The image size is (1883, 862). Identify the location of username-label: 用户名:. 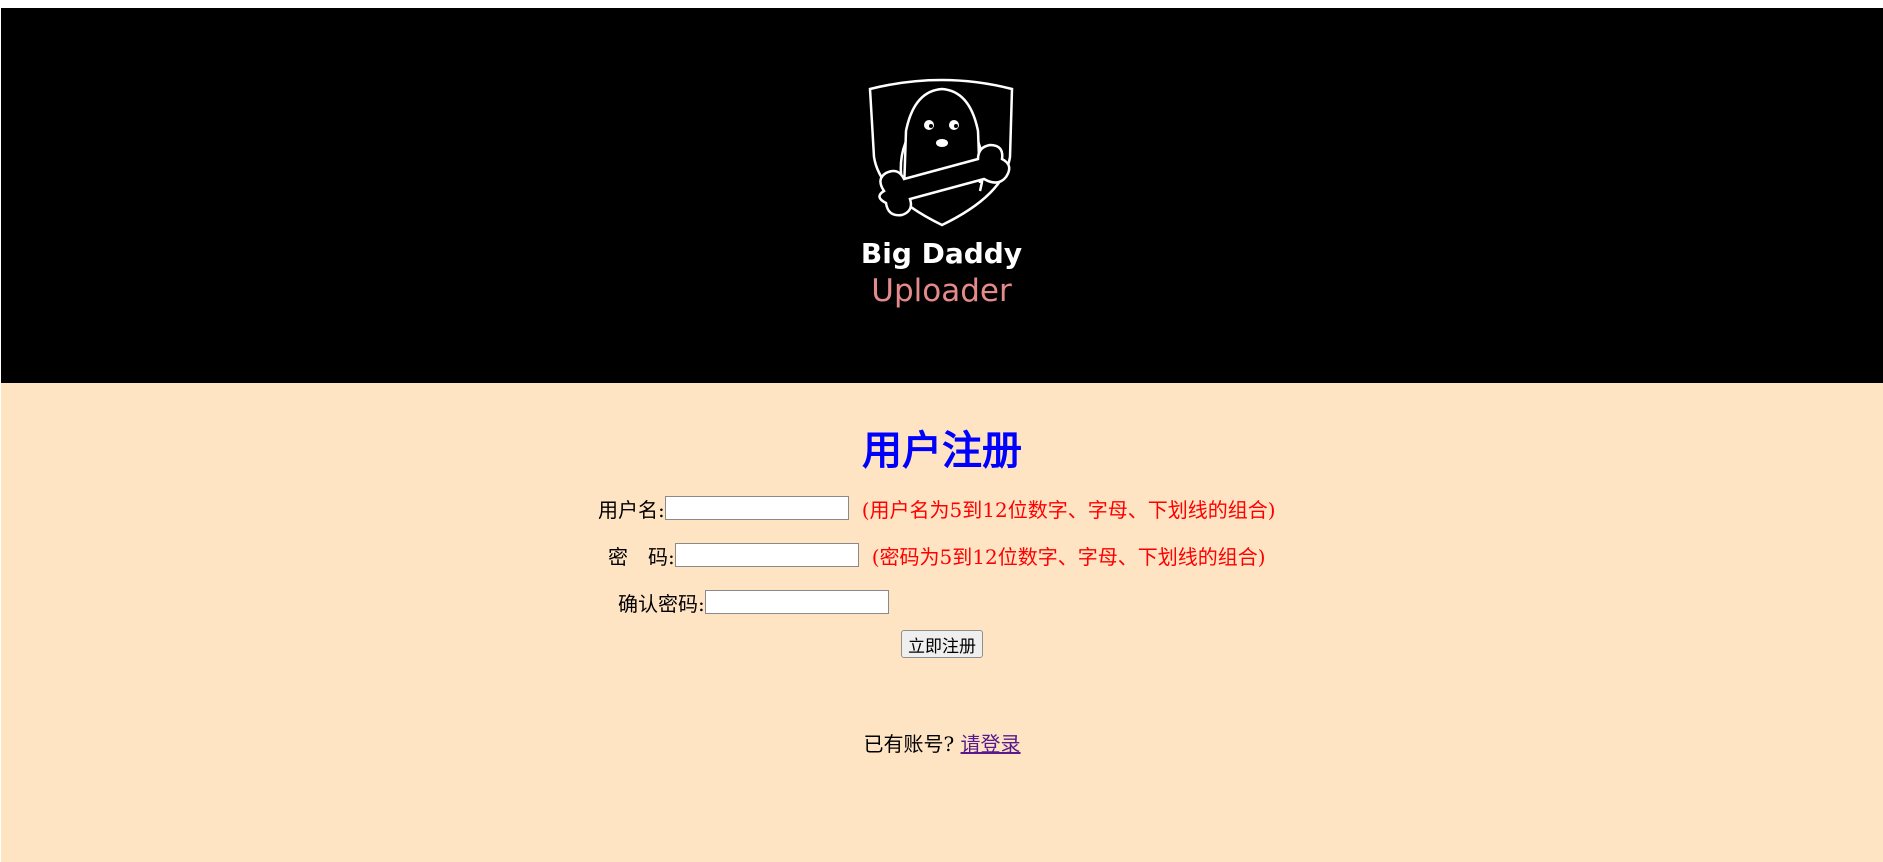
(631, 509).